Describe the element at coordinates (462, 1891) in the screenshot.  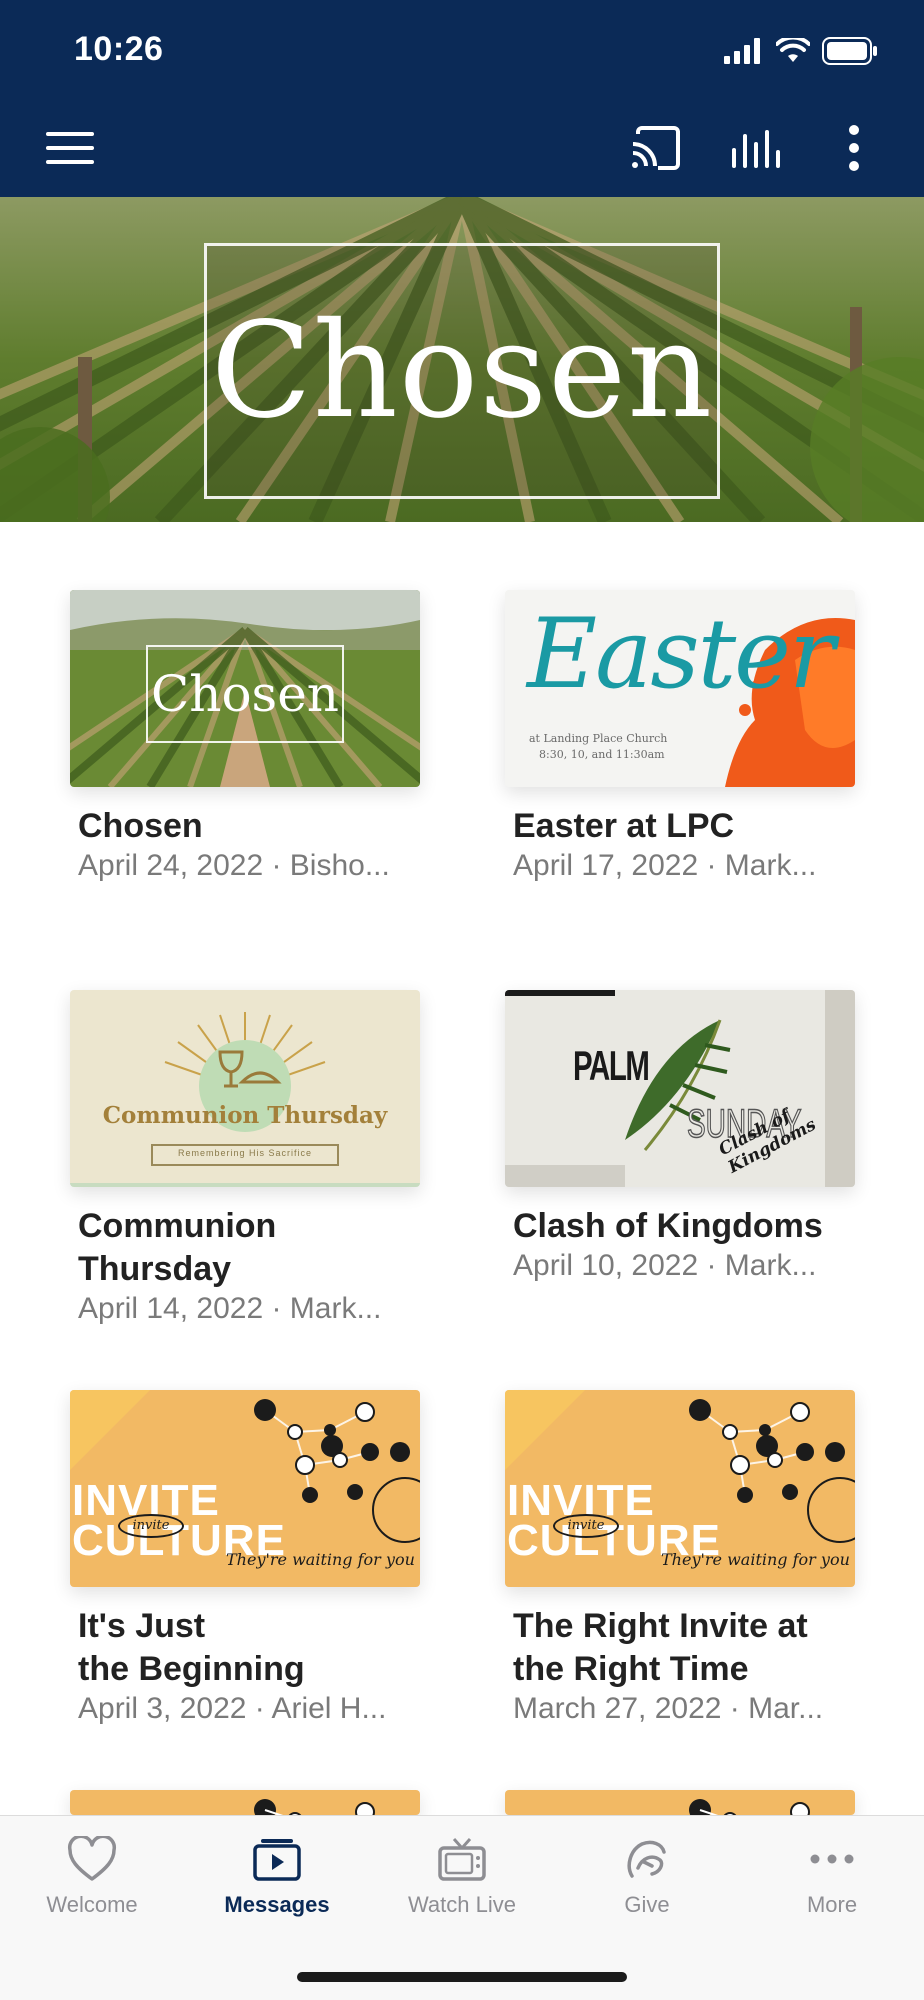
I see `tab-watch-live: Watch Live` at that location.